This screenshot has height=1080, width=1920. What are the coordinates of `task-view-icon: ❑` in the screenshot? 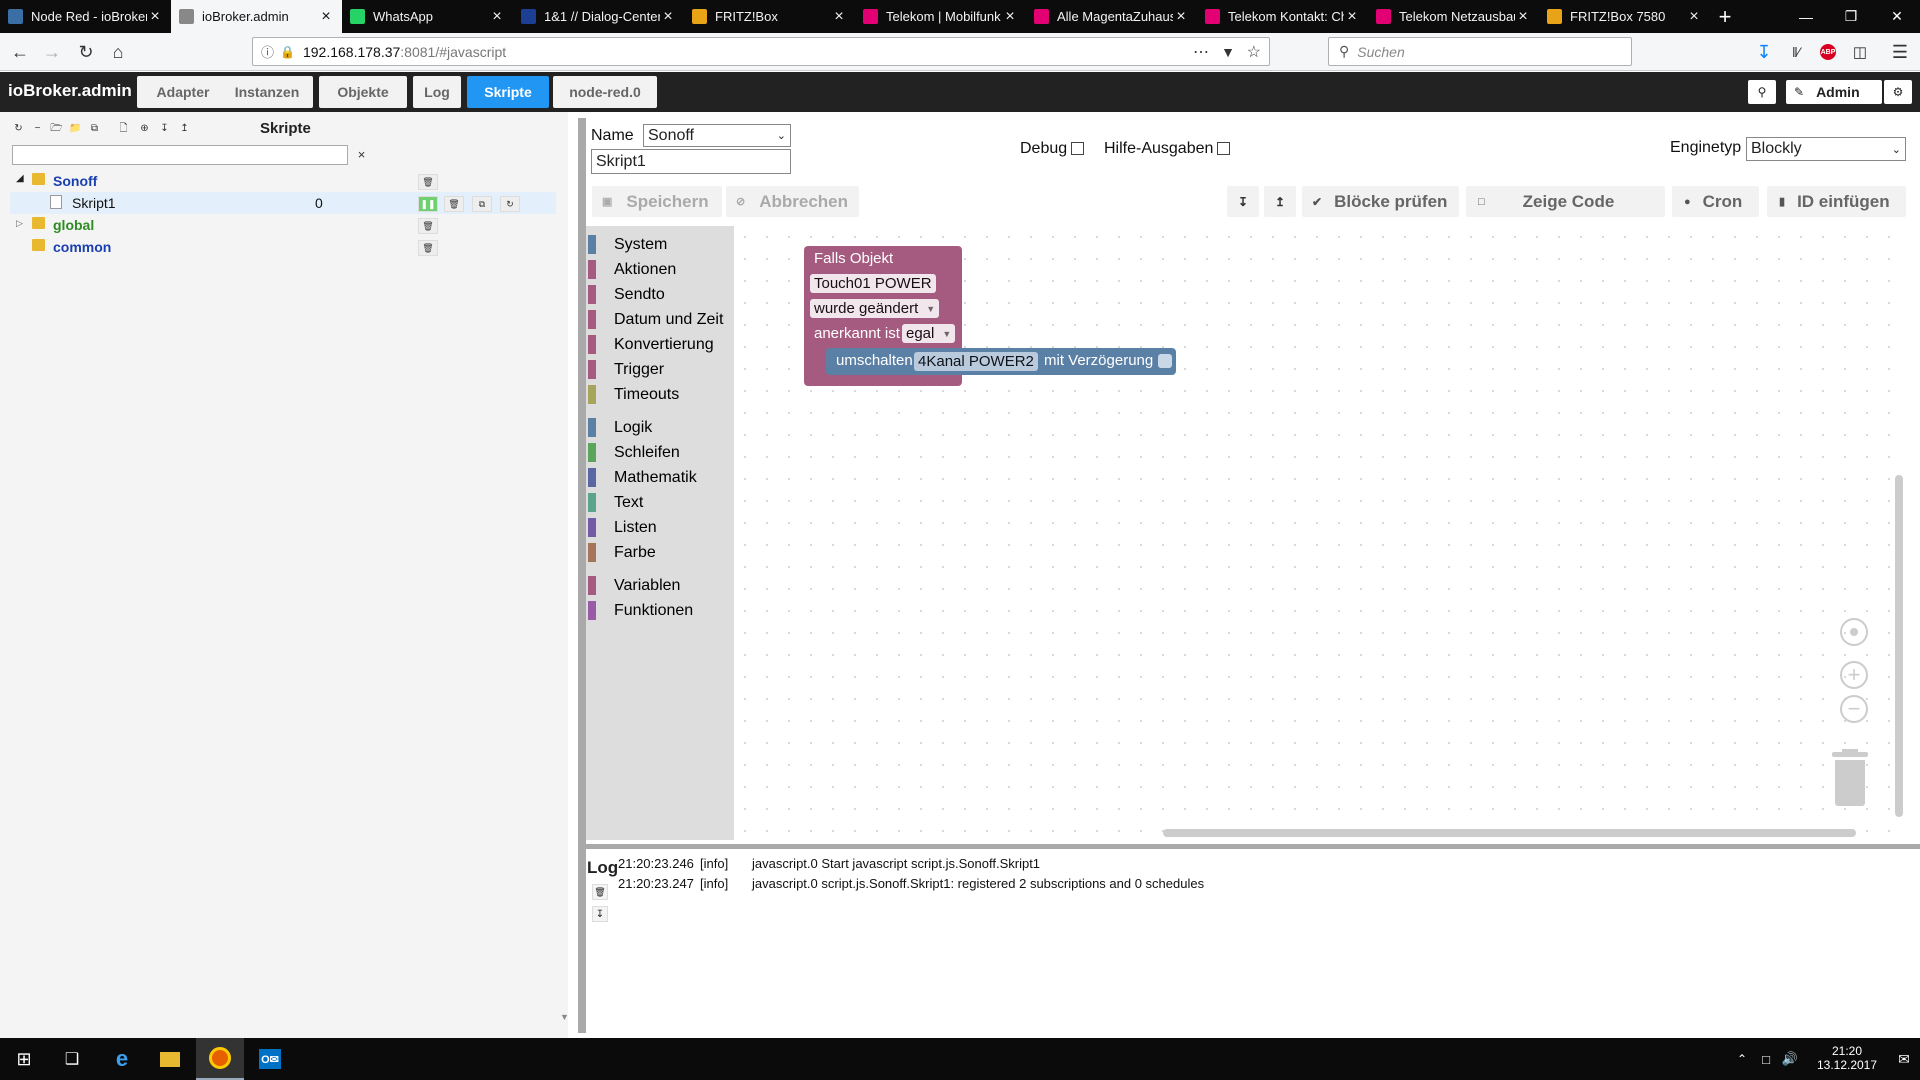 It's located at (72, 1059).